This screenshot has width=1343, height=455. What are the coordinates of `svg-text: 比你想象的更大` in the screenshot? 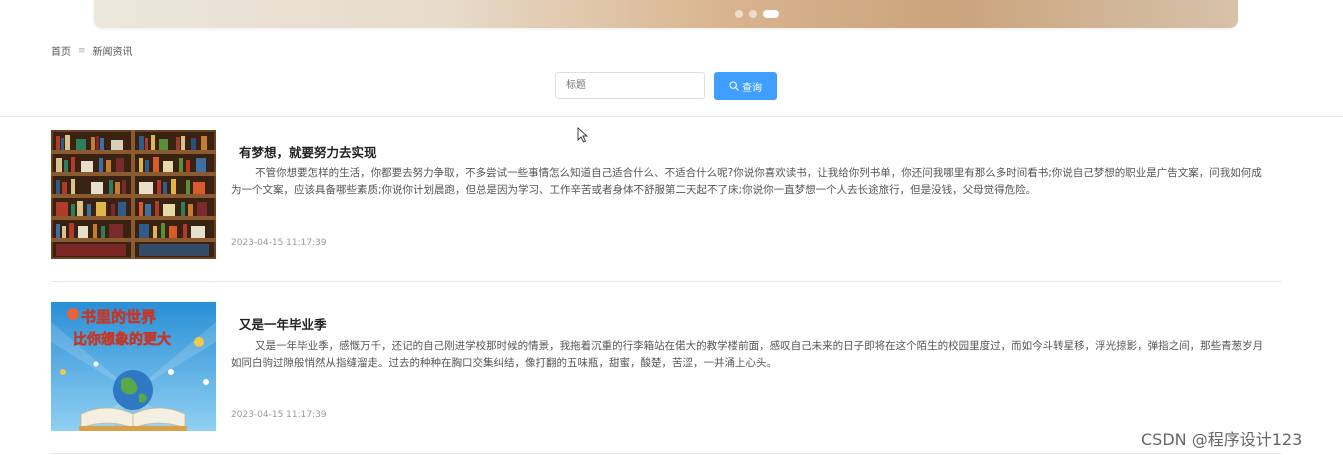 It's located at (122, 339).